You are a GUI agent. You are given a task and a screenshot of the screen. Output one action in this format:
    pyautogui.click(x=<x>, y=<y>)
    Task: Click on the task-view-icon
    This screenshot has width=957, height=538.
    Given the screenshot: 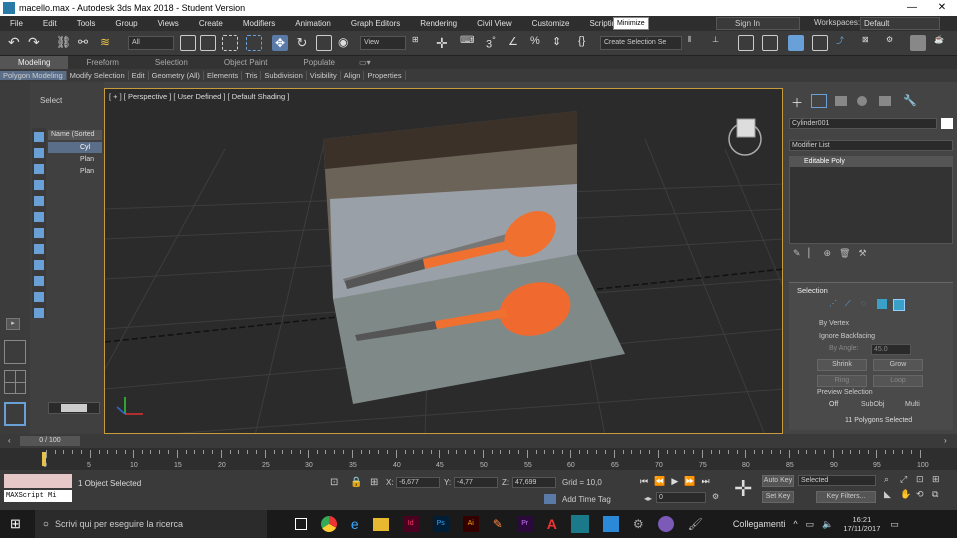 What is the action you would take?
    pyautogui.click(x=300, y=524)
    